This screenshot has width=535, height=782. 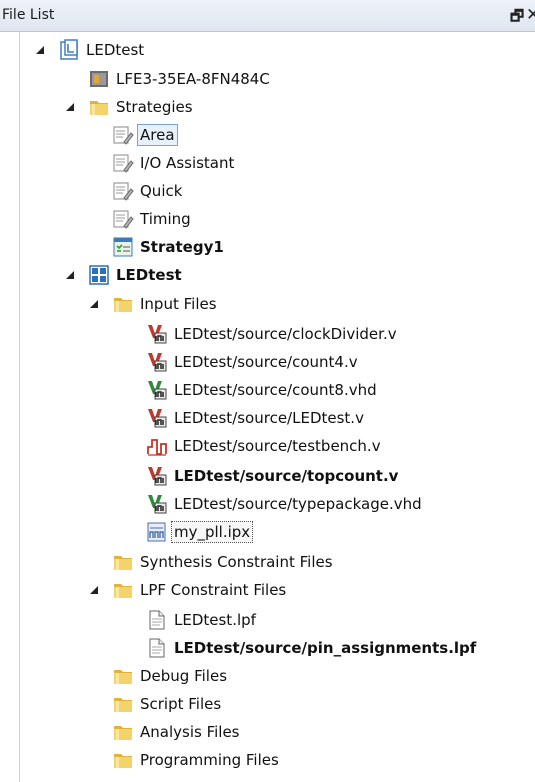 I want to click on tree-item-label: LEDtest/source/typepackage.vhd, so click(x=298, y=504).